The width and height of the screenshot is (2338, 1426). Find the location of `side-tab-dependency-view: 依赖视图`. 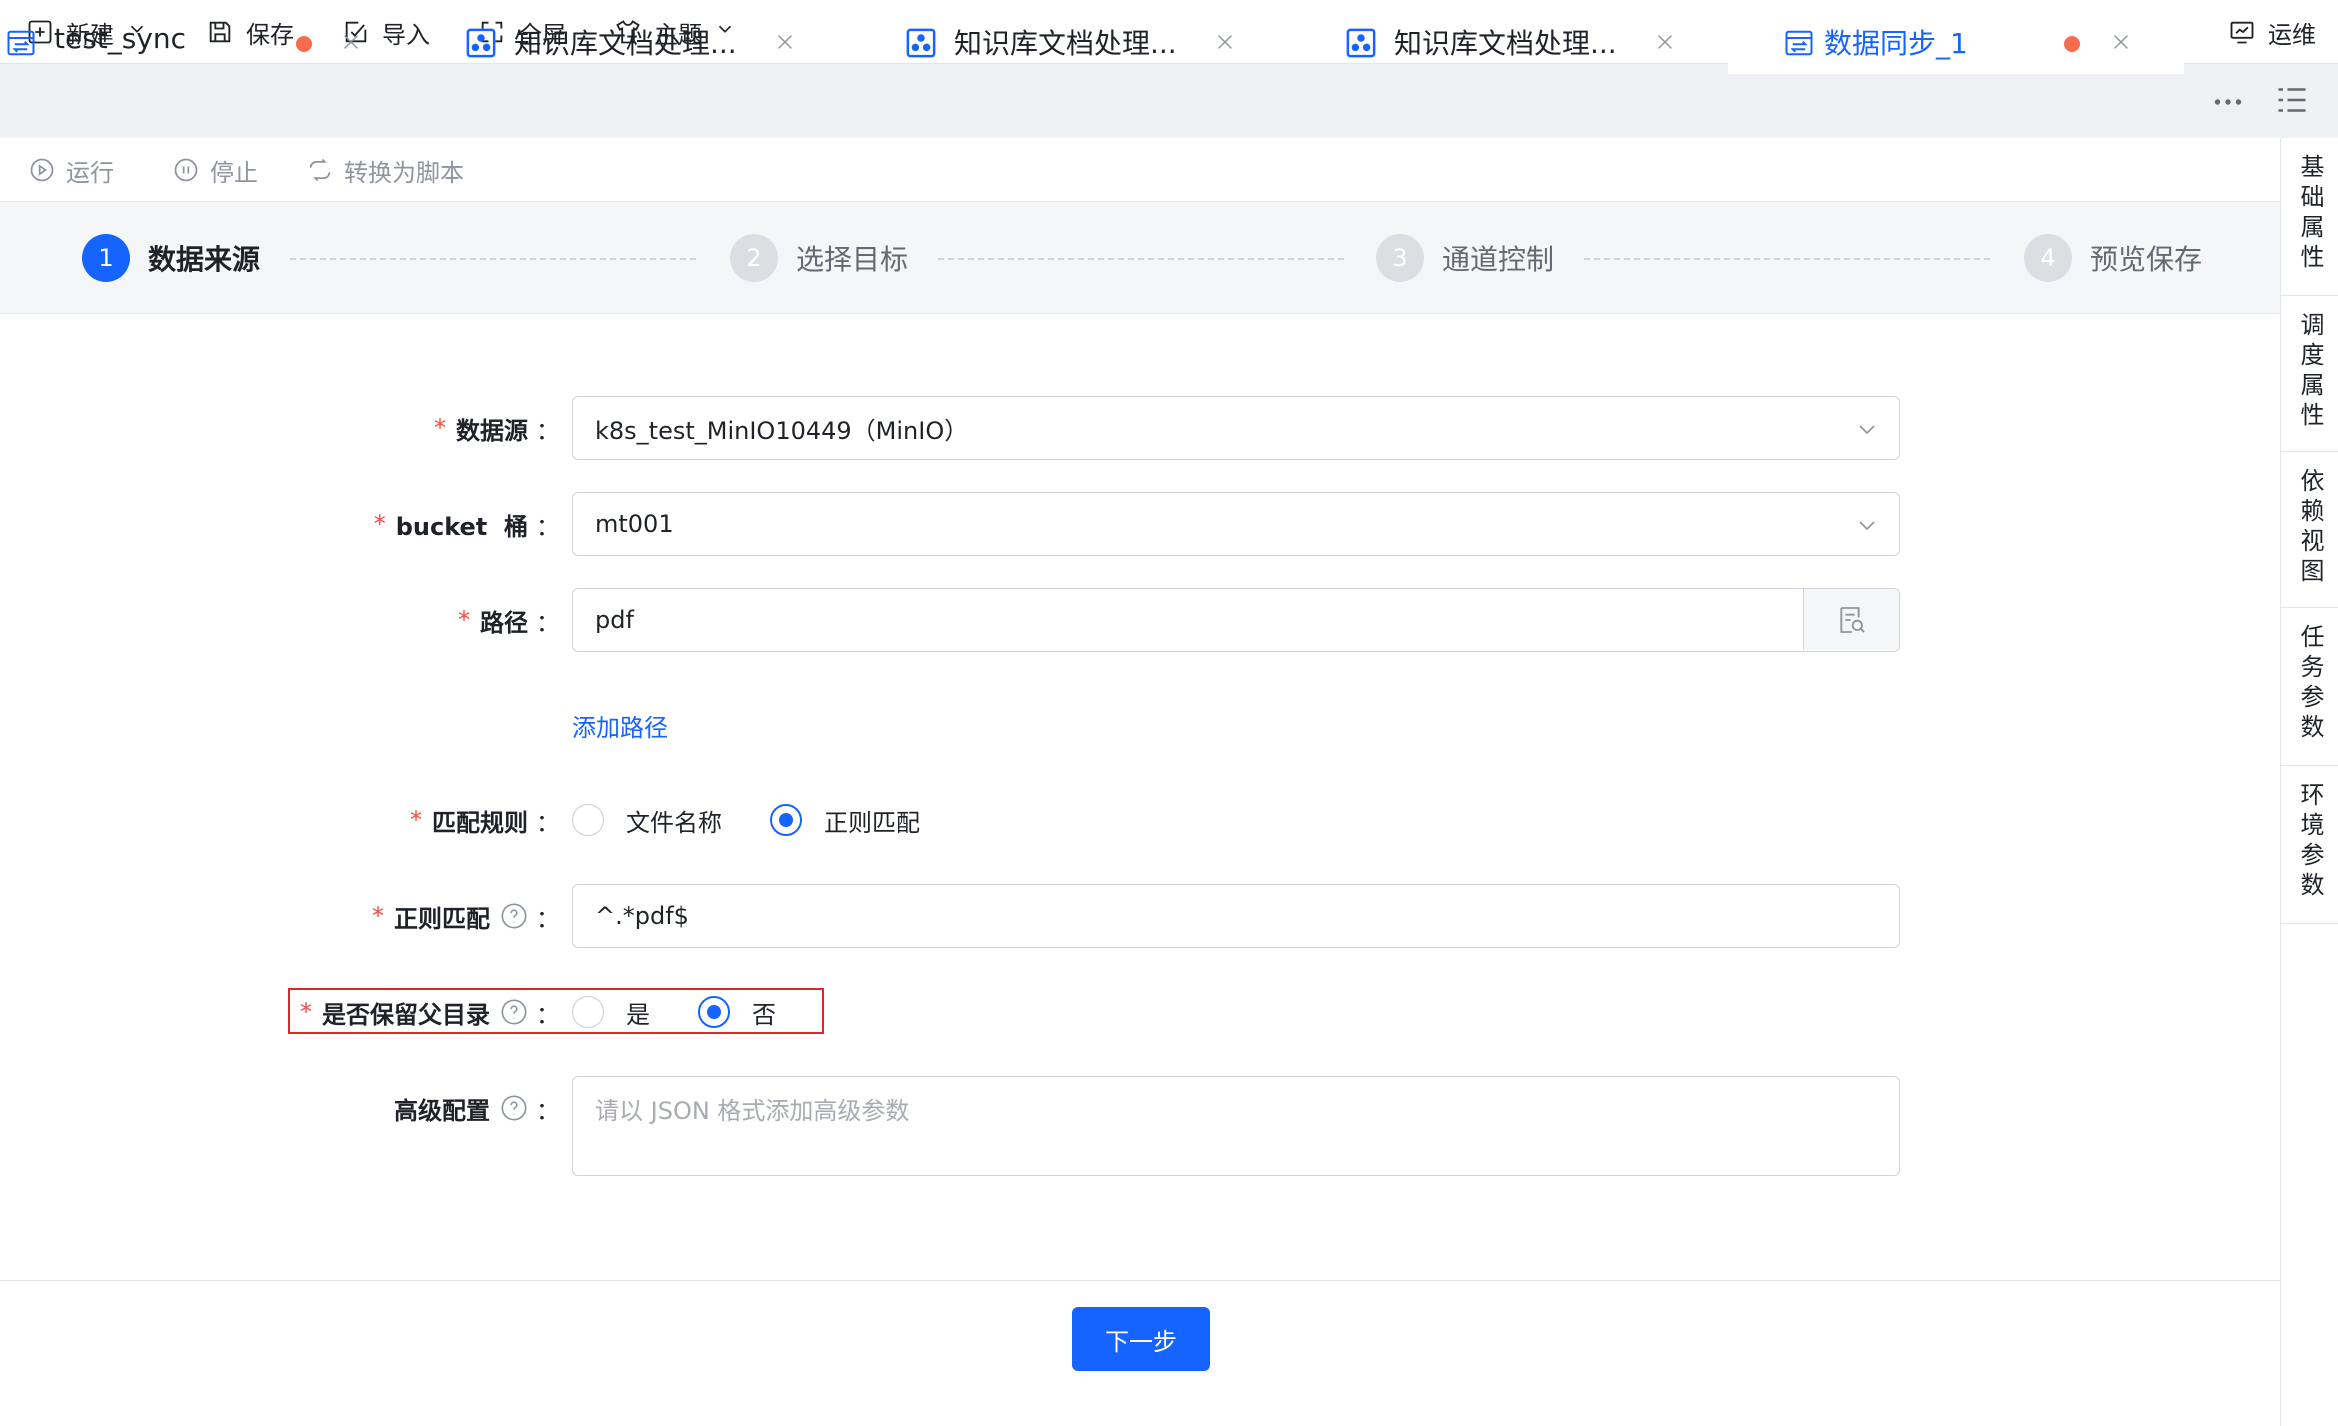

side-tab-dependency-view: 依赖视图 is located at coordinates (2309, 530).